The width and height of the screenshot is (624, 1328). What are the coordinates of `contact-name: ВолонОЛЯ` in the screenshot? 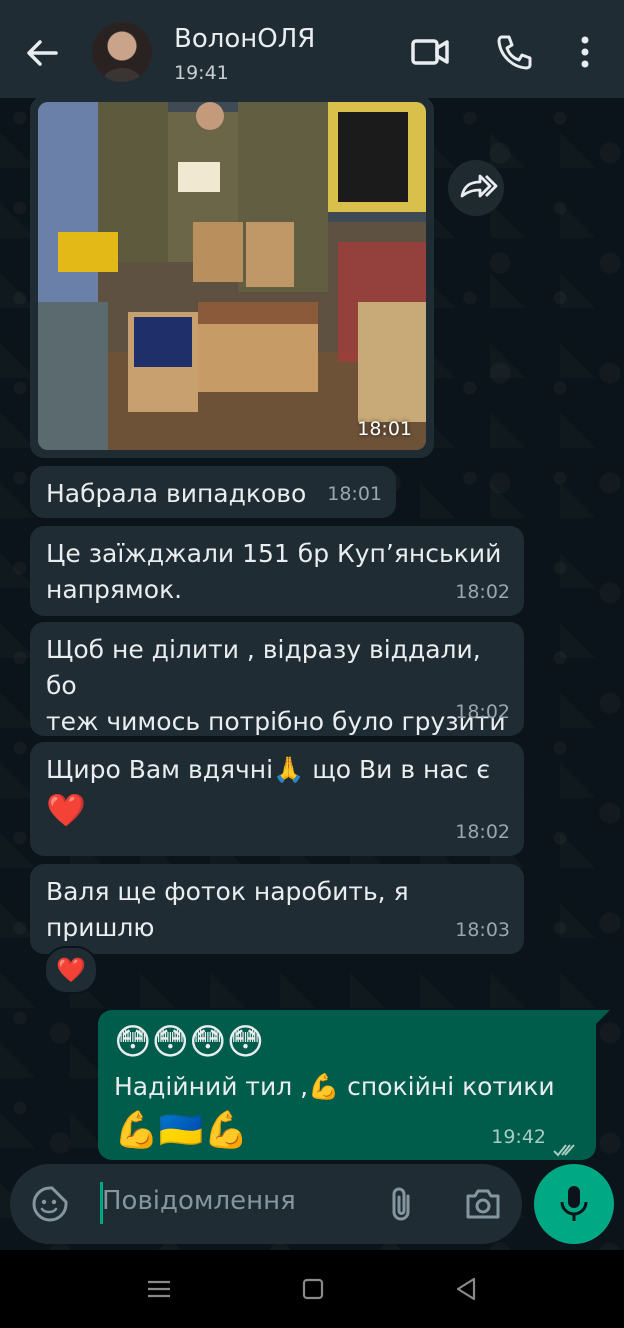 It's located at (244, 39).